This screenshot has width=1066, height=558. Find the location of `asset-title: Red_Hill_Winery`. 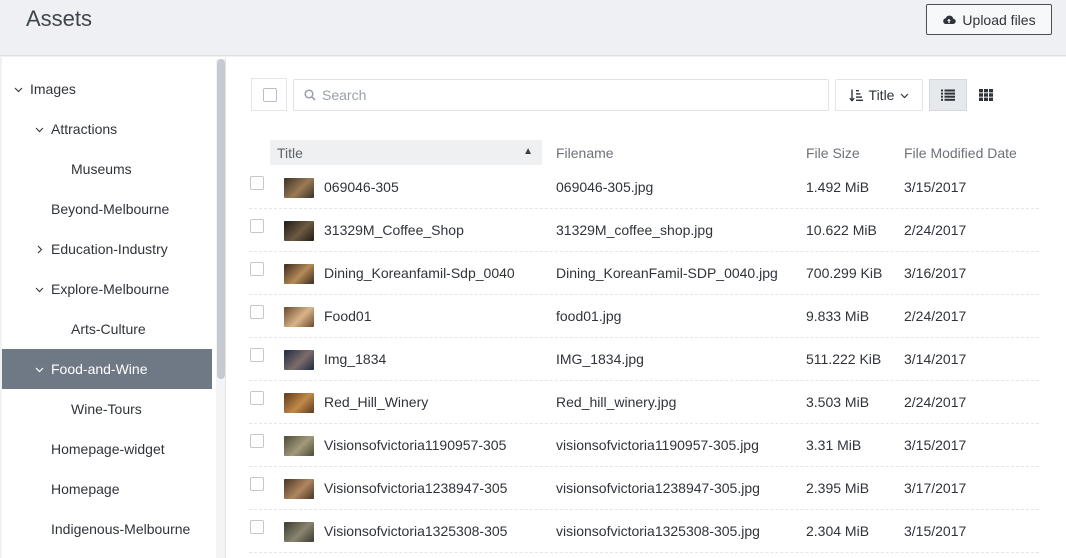

asset-title: Red_Hill_Winery is located at coordinates (376, 402).